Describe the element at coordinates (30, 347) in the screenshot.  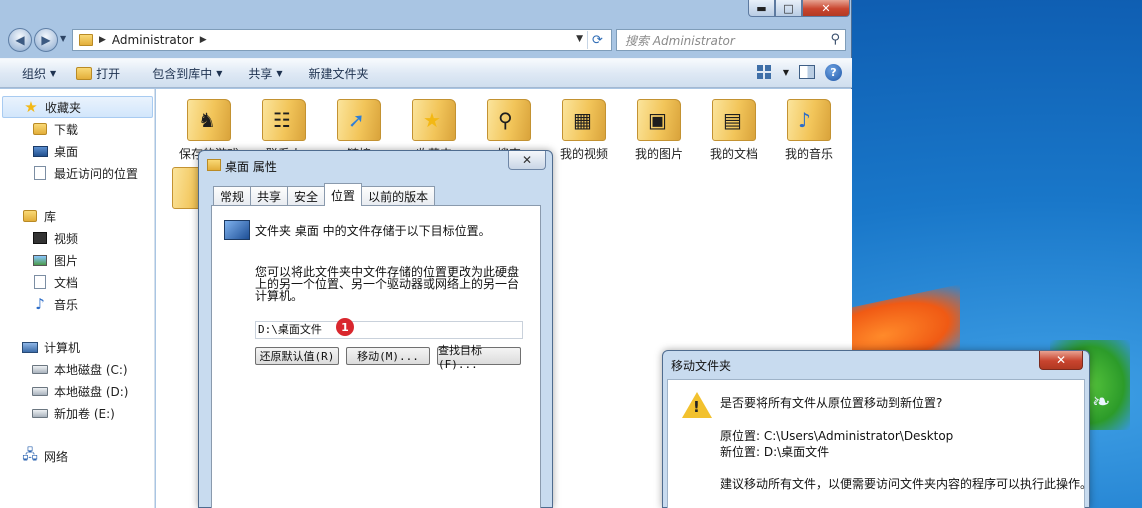
I see `computer-icon` at that location.